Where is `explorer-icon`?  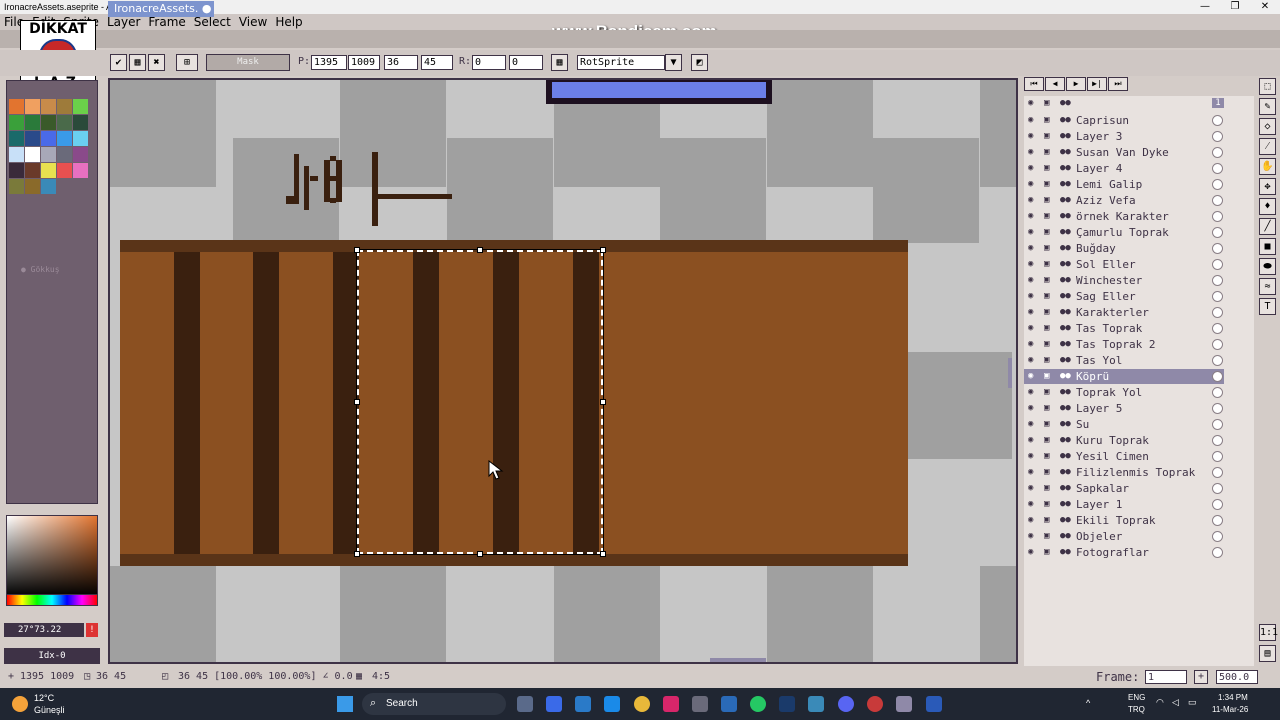
explorer-icon is located at coordinates (729, 704).